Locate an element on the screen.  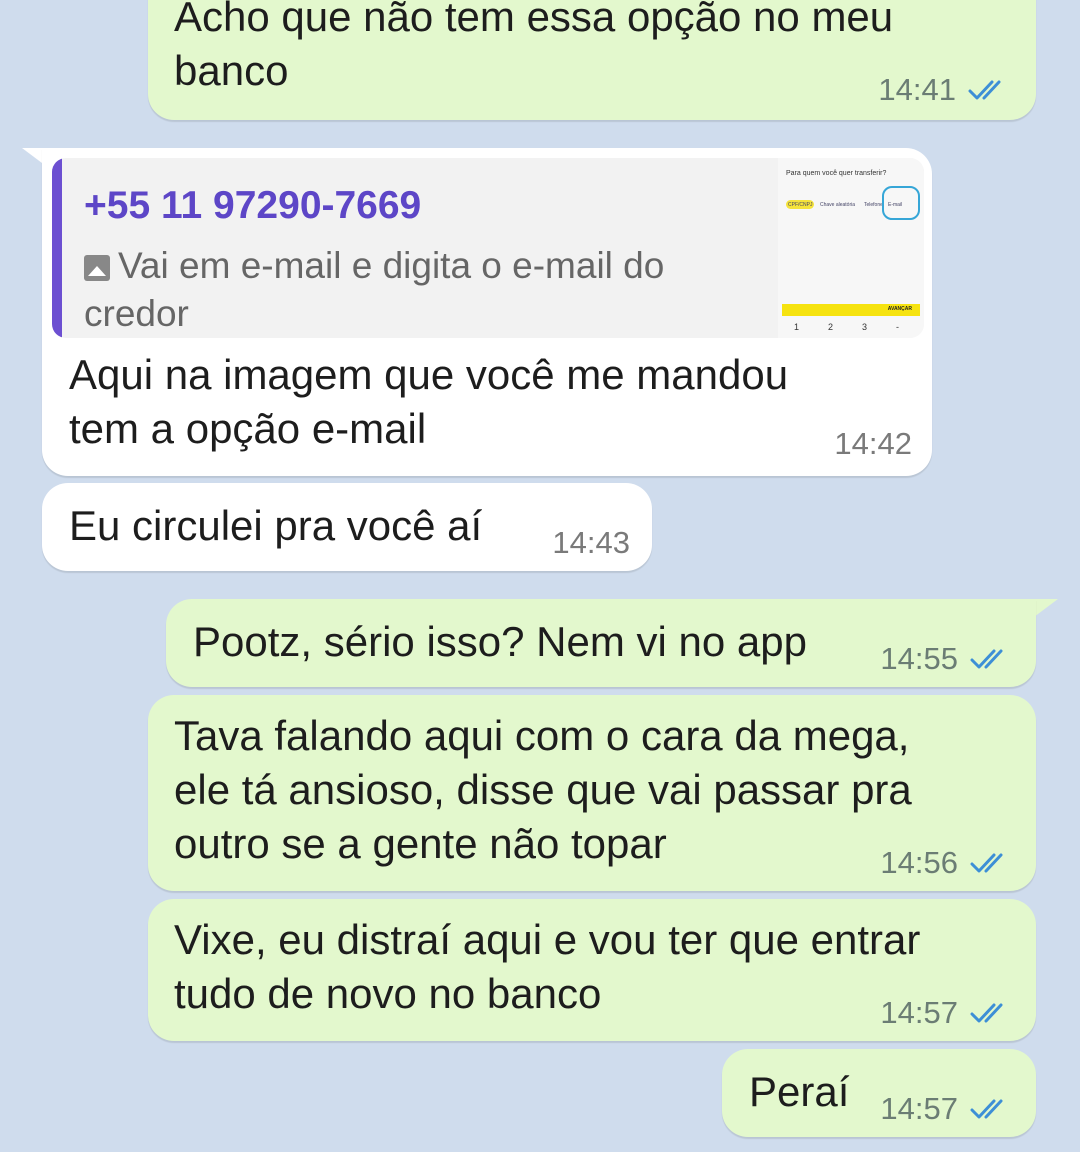
message-text: Eu circulei pra você aí is located at coordinates (276, 525).